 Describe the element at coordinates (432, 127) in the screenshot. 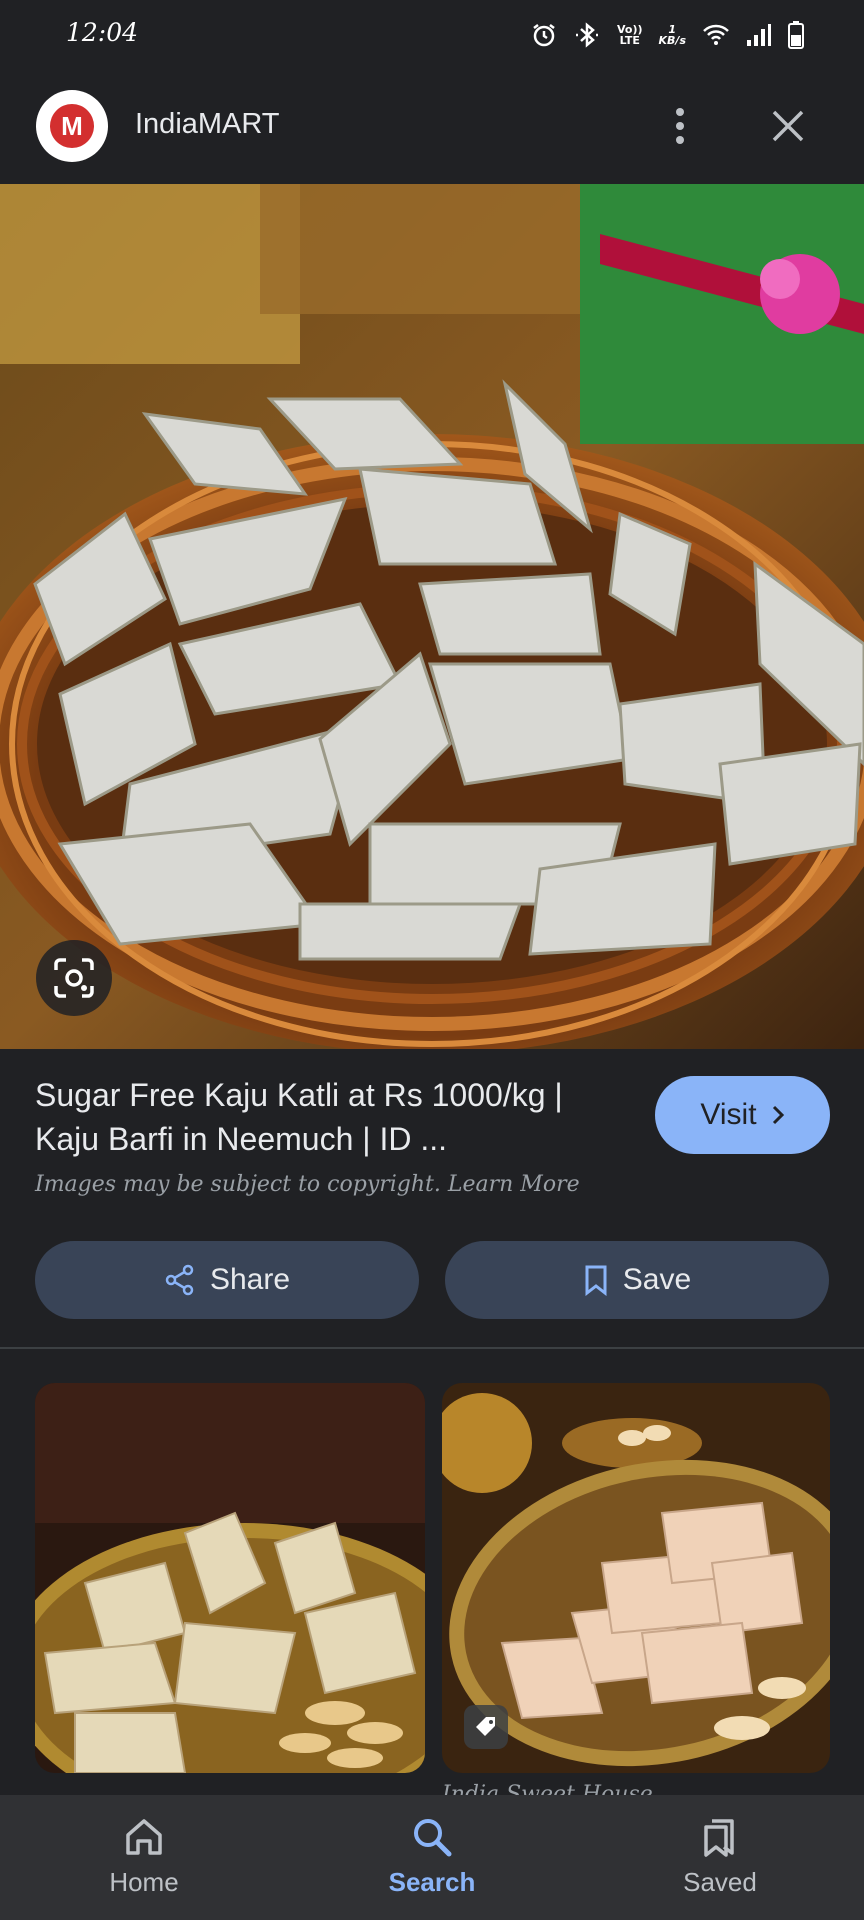

I see `viewer-header: M IndiaMART` at that location.